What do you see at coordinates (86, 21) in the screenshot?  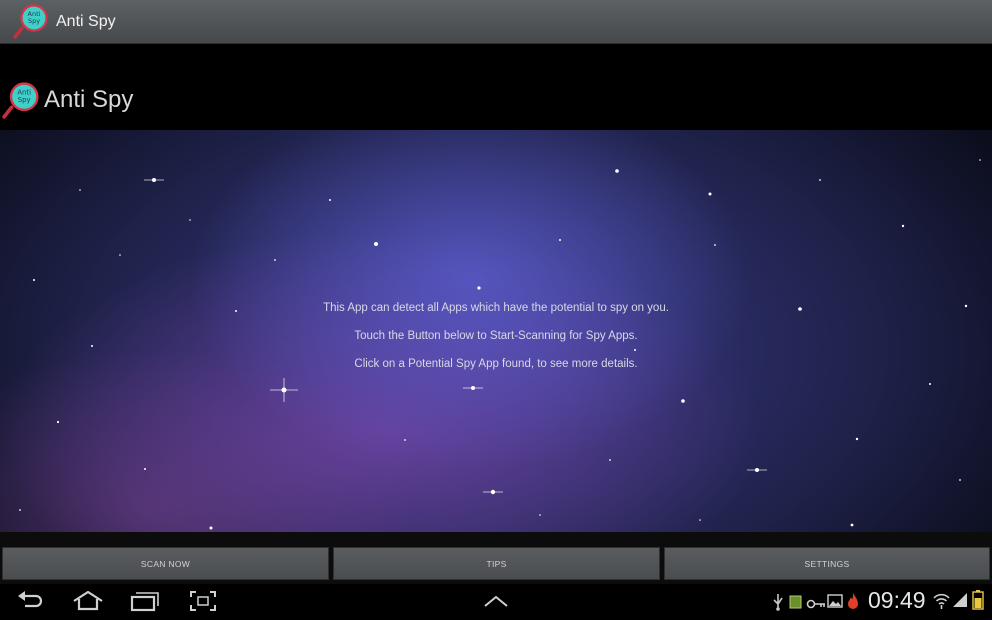 I see `app-title: Anti Spy` at bounding box center [86, 21].